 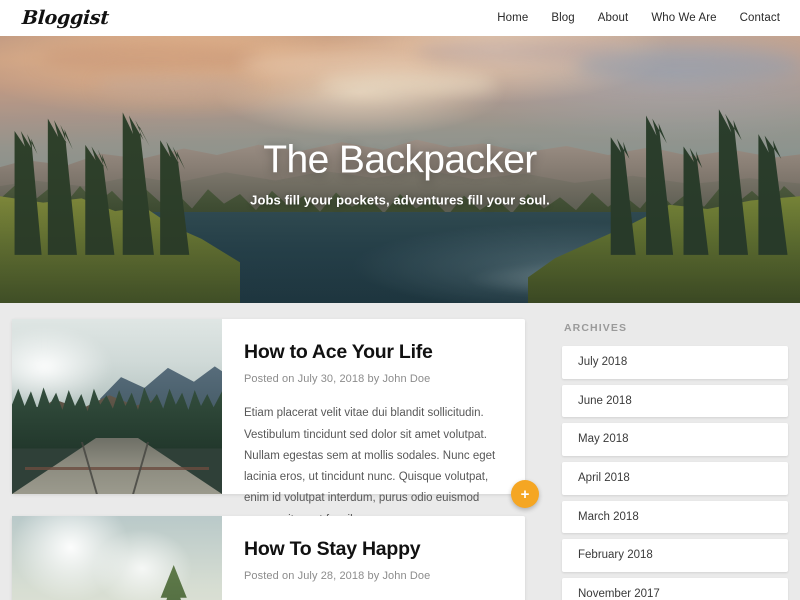 What do you see at coordinates (638, 18) in the screenshot?
I see `main-navigation: Home Blog About Who We Are Contact` at bounding box center [638, 18].